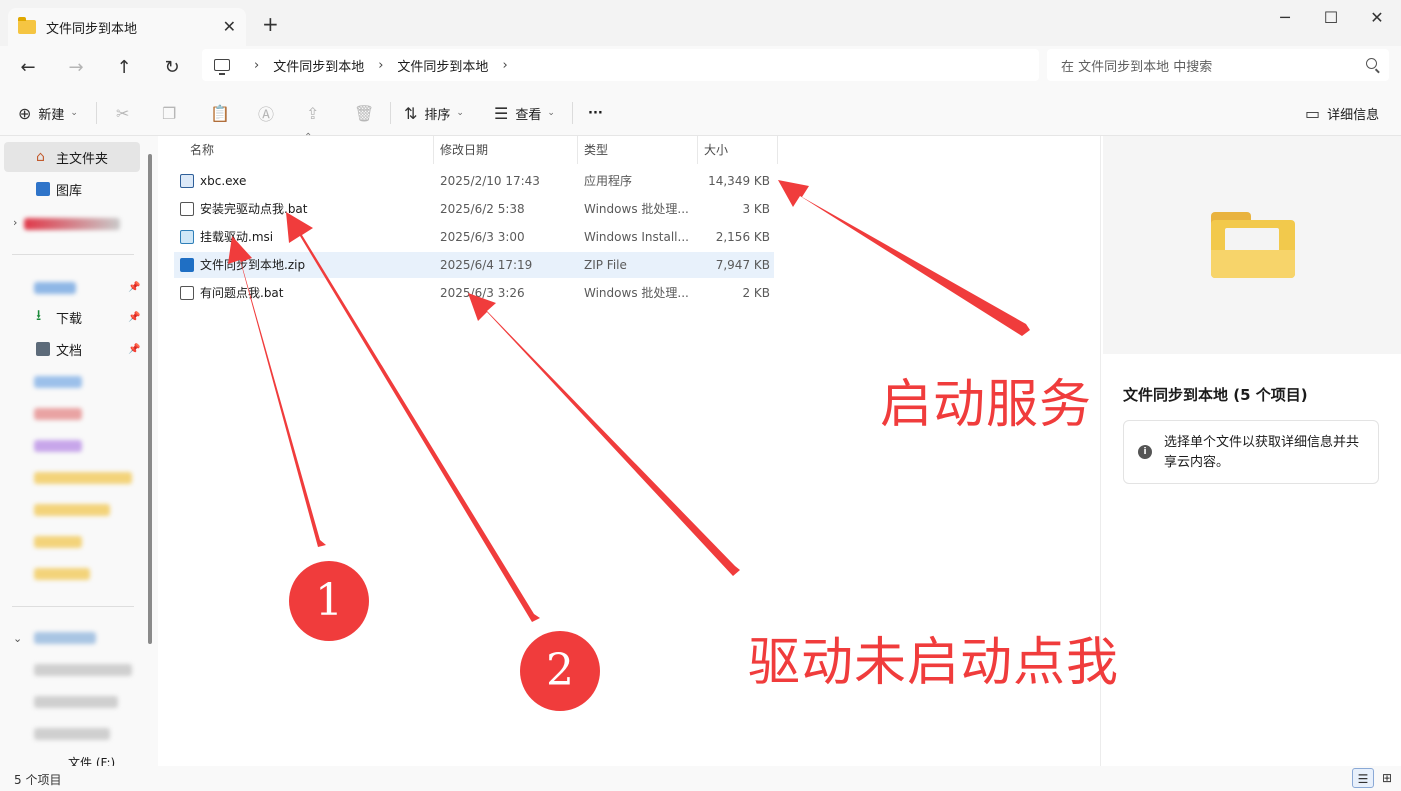 The width and height of the screenshot is (1401, 791). I want to click on copy-button: ❐, so click(172, 113).